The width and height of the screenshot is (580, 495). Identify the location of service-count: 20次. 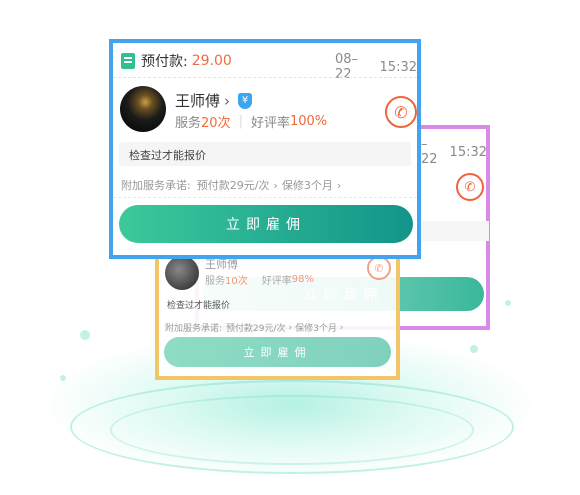
(216, 123).